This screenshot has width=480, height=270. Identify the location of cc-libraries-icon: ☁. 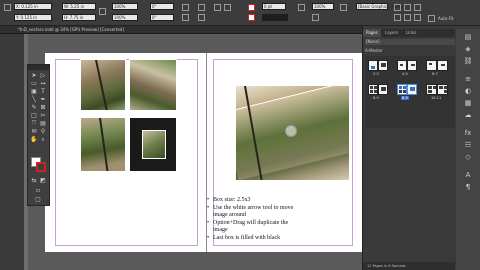
(468, 115).